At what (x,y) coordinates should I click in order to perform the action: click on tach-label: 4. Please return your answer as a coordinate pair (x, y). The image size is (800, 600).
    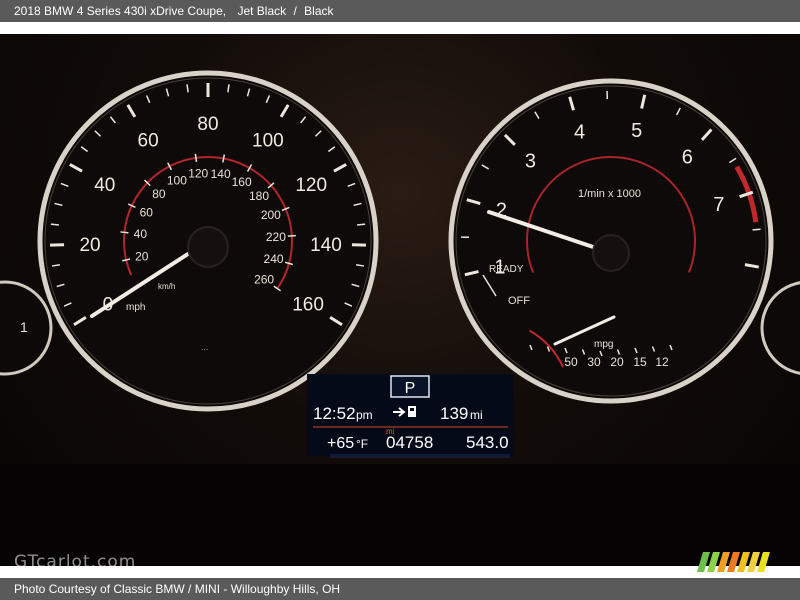
    Looking at the image, I should click on (579, 132).